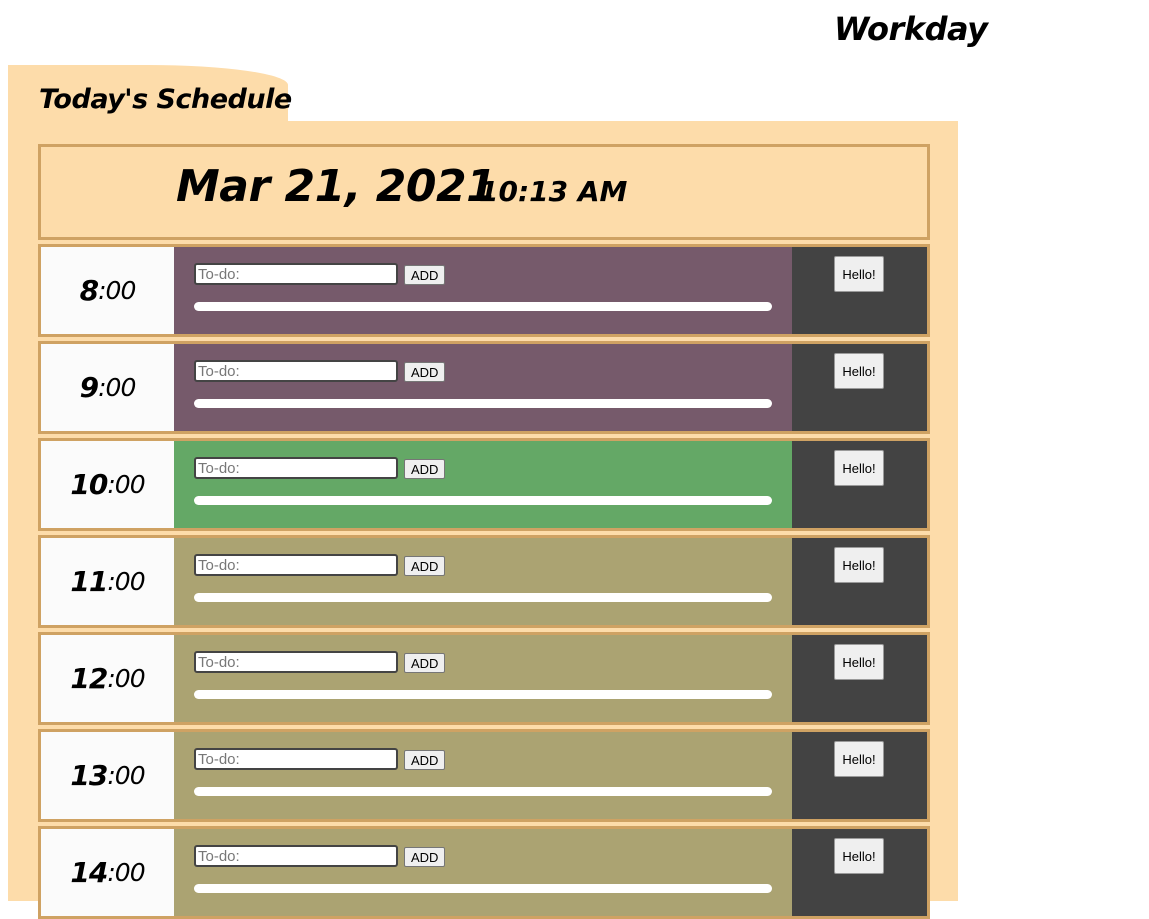 Image resolution: width=1149 pixels, height=919 pixels. What do you see at coordinates (89, 484) in the screenshot?
I see `hour-number: 10` at bounding box center [89, 484].